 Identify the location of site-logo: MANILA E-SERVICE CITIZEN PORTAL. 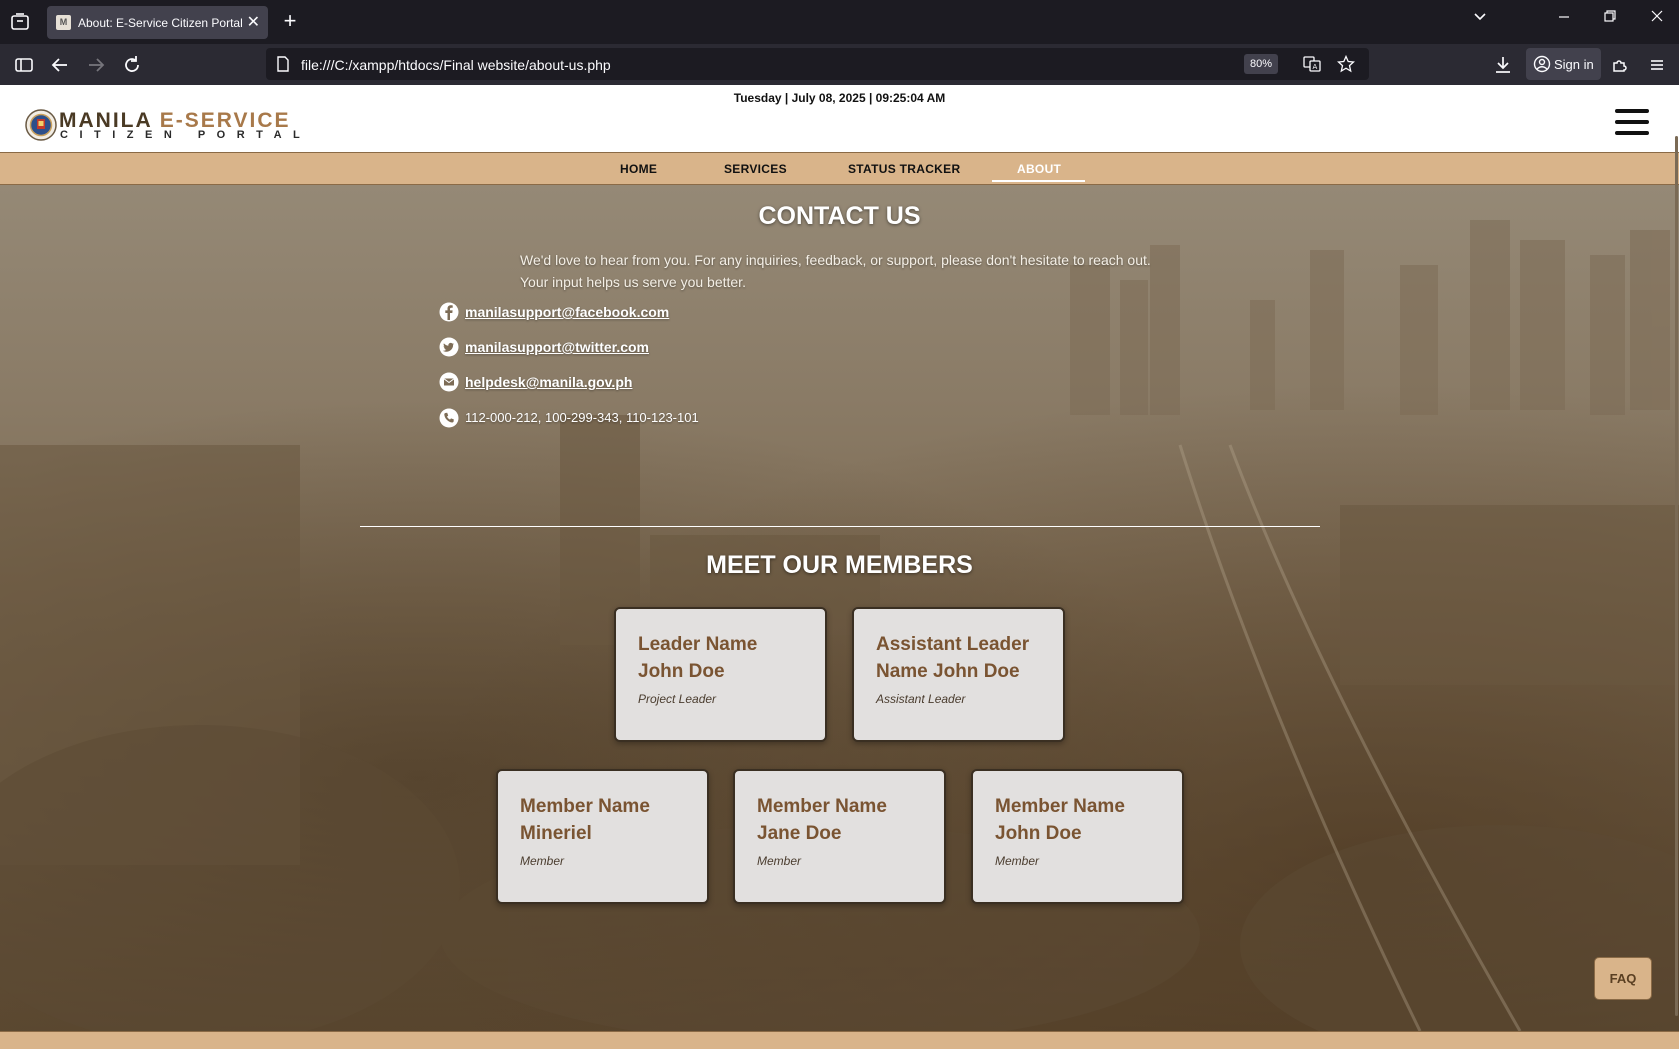
(165, 126).